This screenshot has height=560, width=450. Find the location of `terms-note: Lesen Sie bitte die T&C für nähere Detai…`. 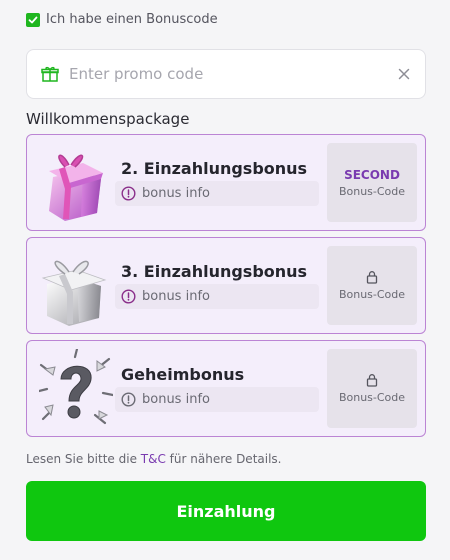

terms-note: Lesen Sie bitte die T&C für nähere Detai… is located at coordinates (153, 459).